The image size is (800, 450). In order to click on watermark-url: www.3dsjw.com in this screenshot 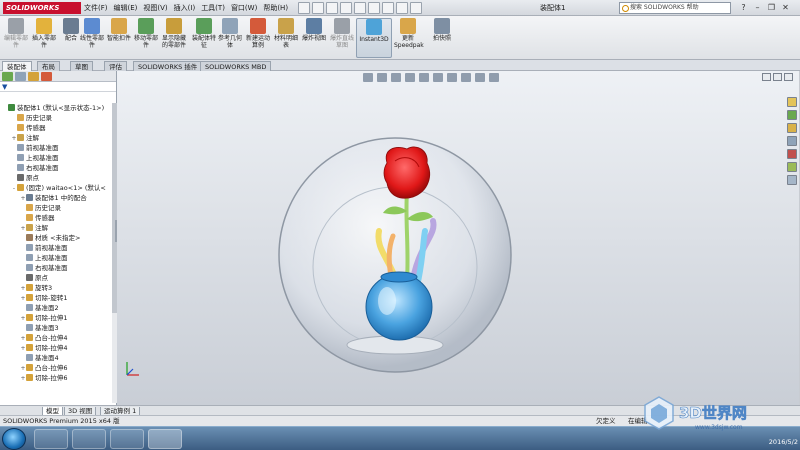, I will do `click(719, 427)`.